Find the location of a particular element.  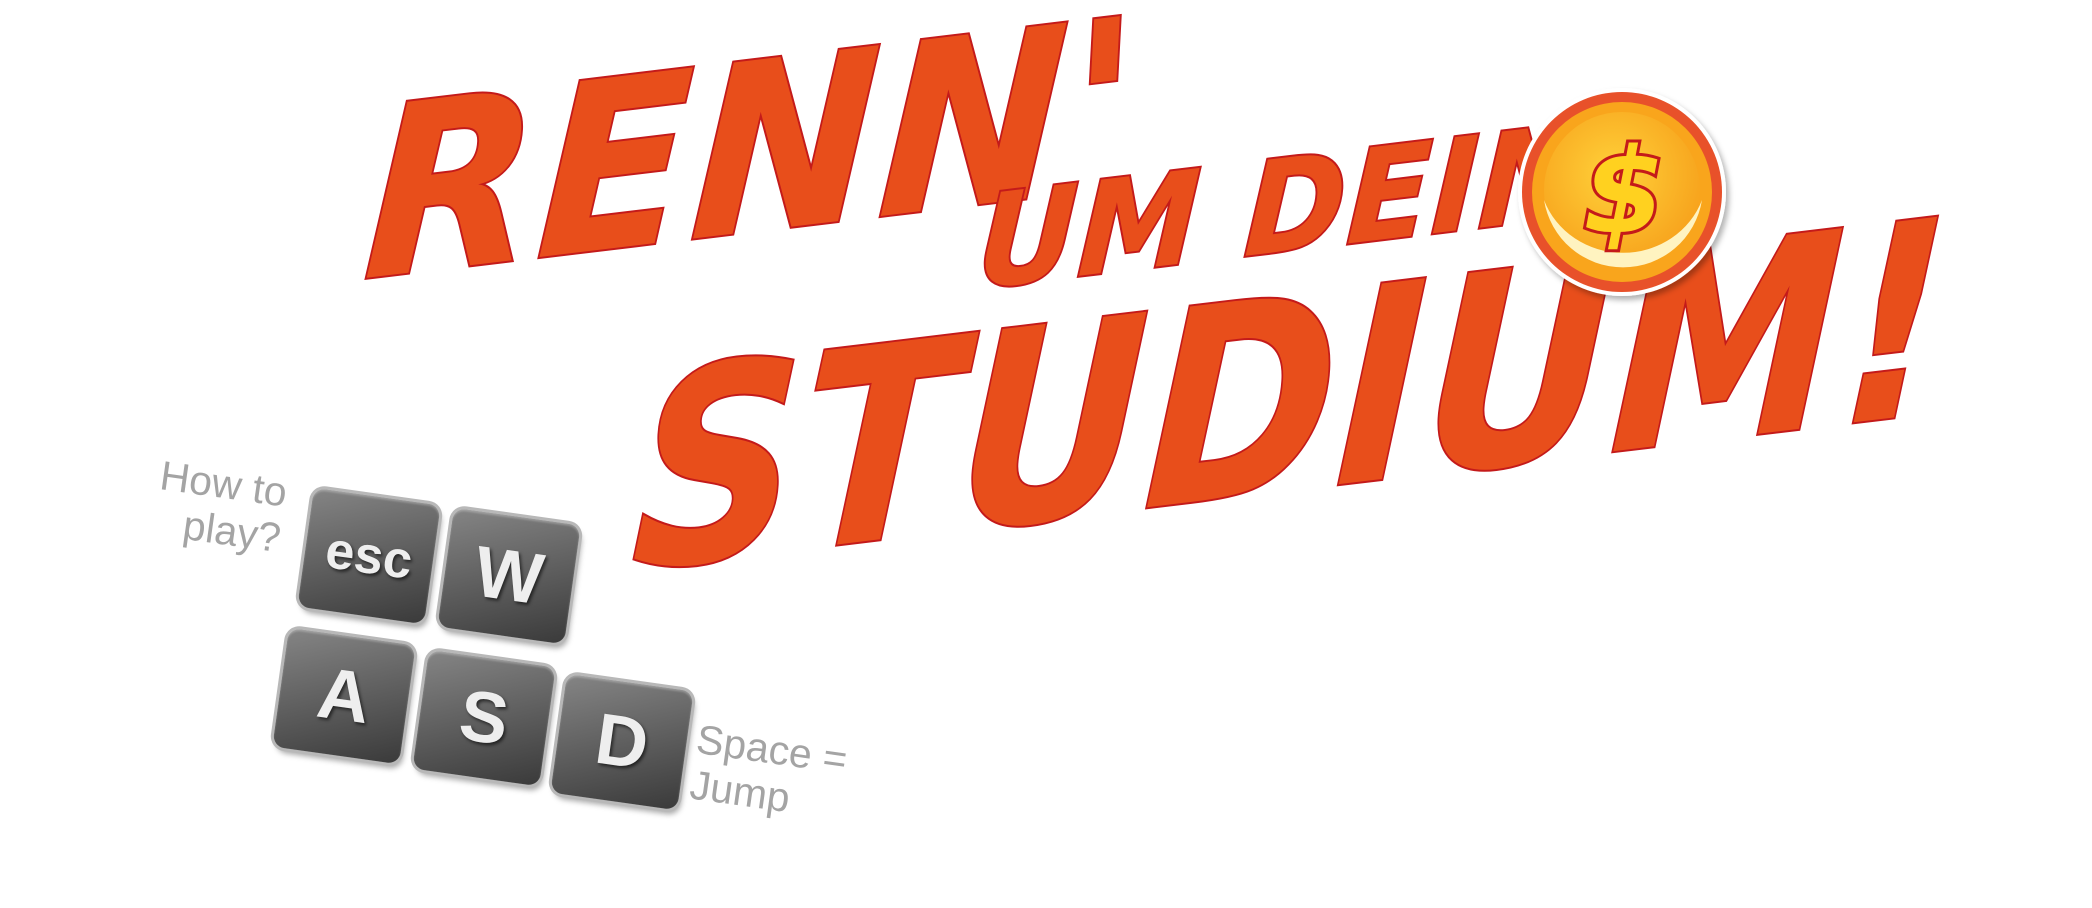

esc-key-label: esc is located at coordinates (368, 556).